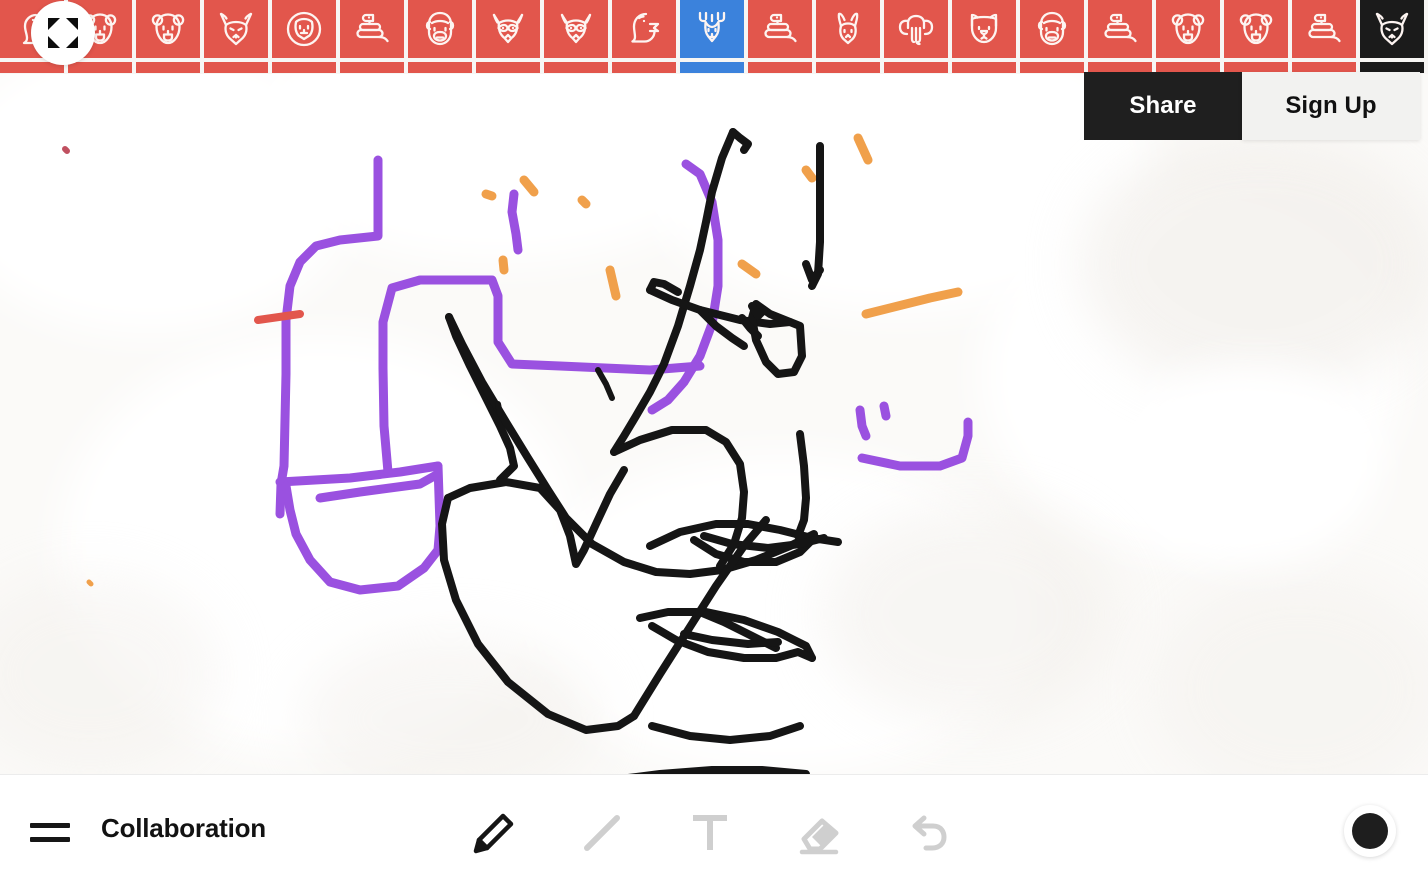  What do you see at coordinates (183, 828) in the screenshot?
I see `document-title: Collaboration` at bounding box center [183, 828].